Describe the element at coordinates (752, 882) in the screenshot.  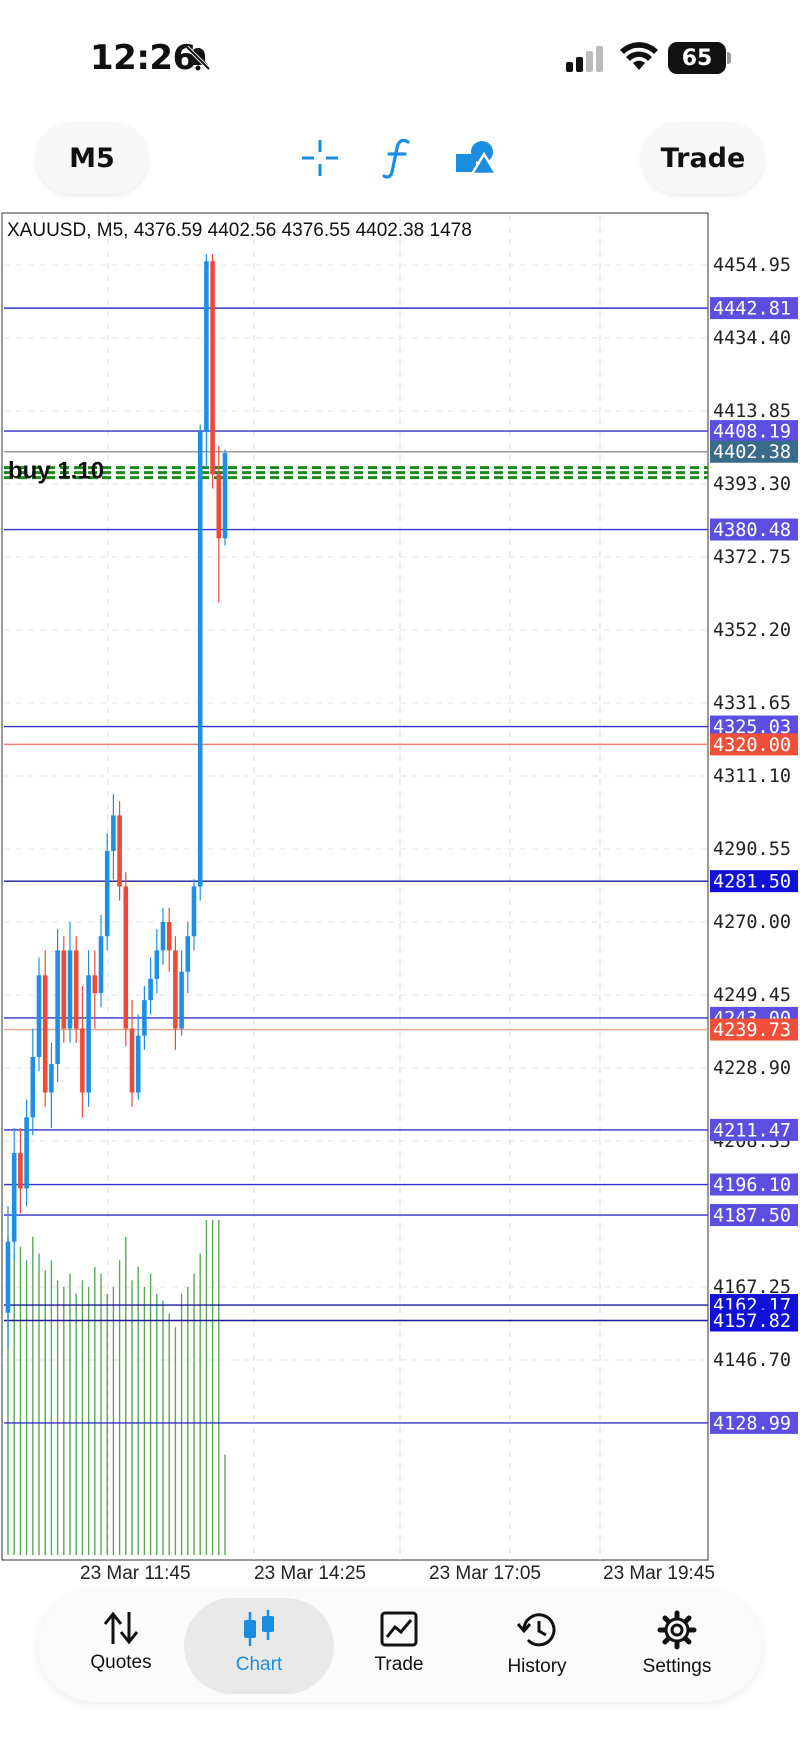
I see `level-price-label: 4281.50` at that location.